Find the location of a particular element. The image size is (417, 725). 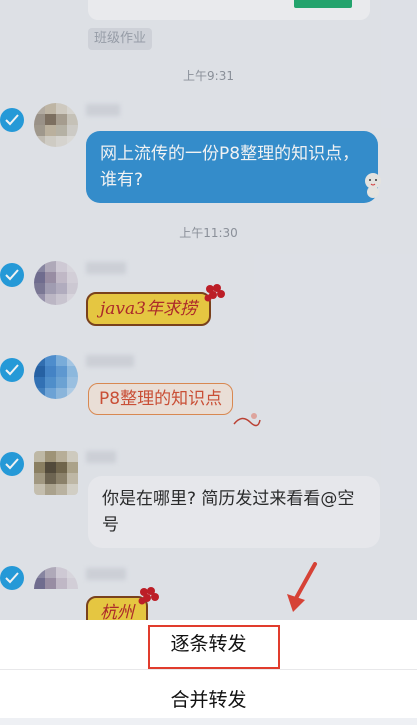

highlight-box-annotation is located at coordinates (214, 647).